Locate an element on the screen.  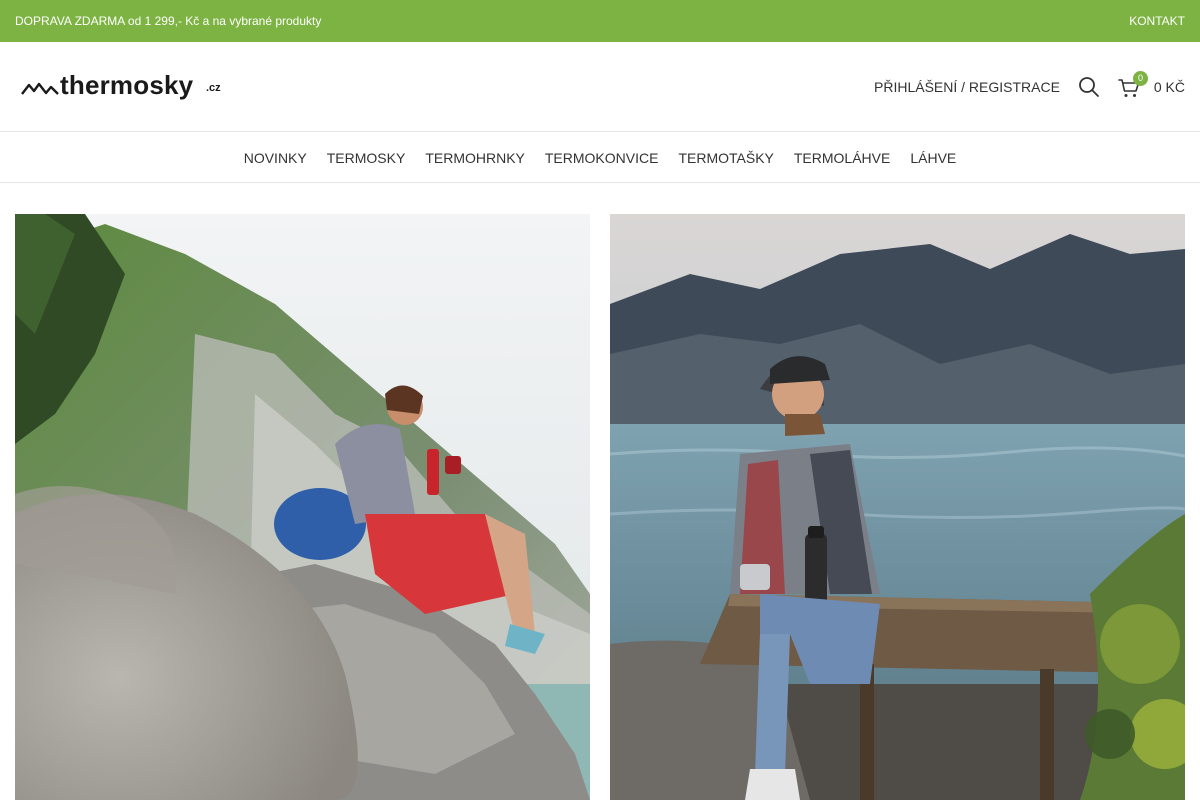
cart-button: 0 0 KČ is located at coordinates (1153, 86).